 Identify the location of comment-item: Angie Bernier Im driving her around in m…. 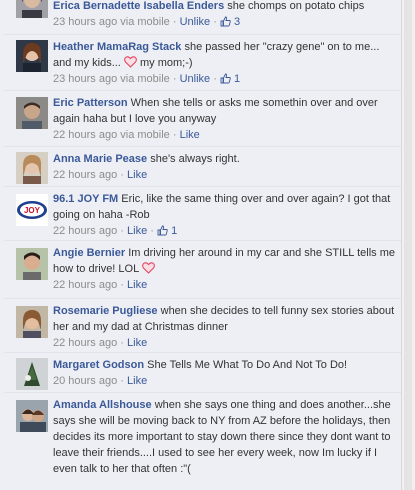
(203, 270).